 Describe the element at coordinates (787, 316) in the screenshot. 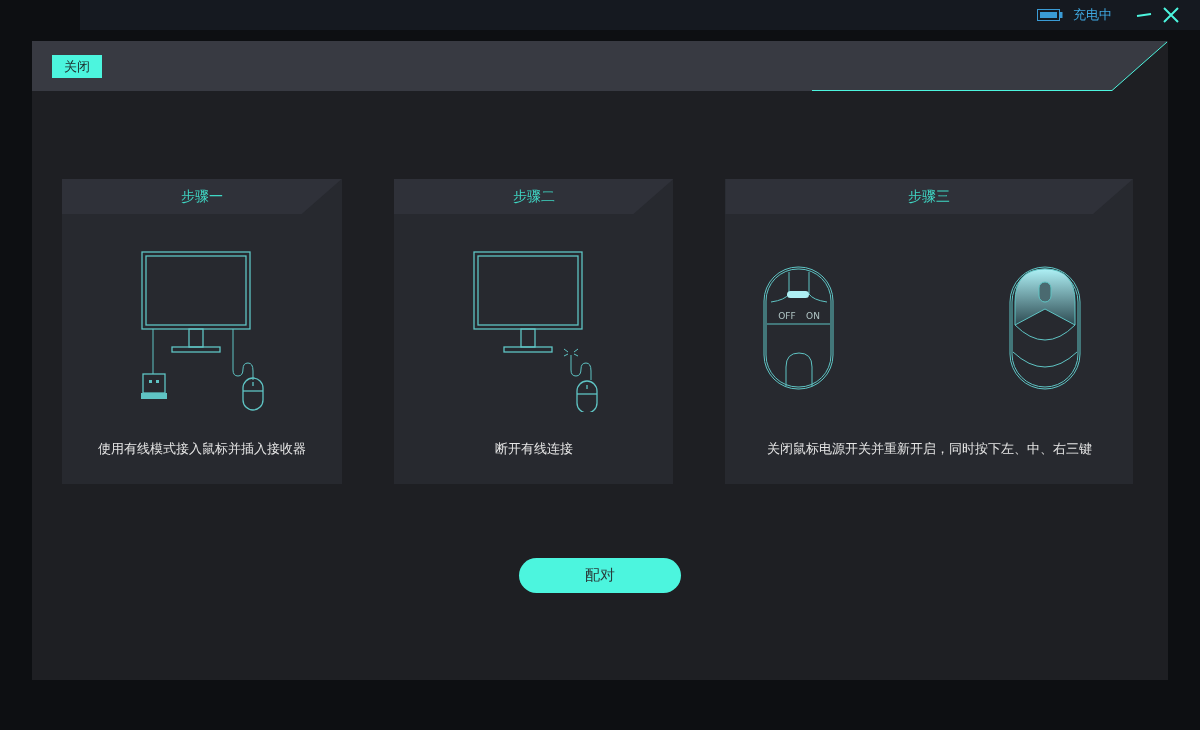

I see `switch-label: OFF` at that location.